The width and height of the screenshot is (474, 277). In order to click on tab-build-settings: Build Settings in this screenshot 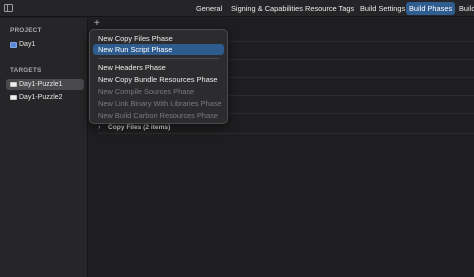, I will do `click(382, 8)`.